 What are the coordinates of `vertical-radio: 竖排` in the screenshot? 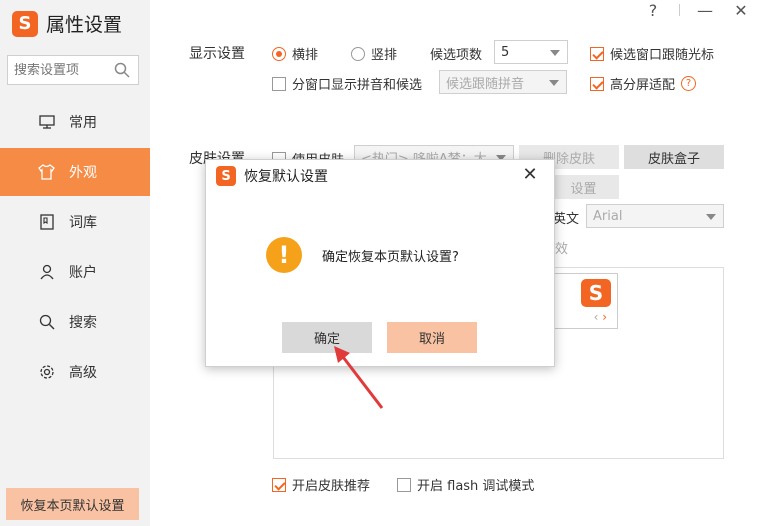 It's located at (374, 53).